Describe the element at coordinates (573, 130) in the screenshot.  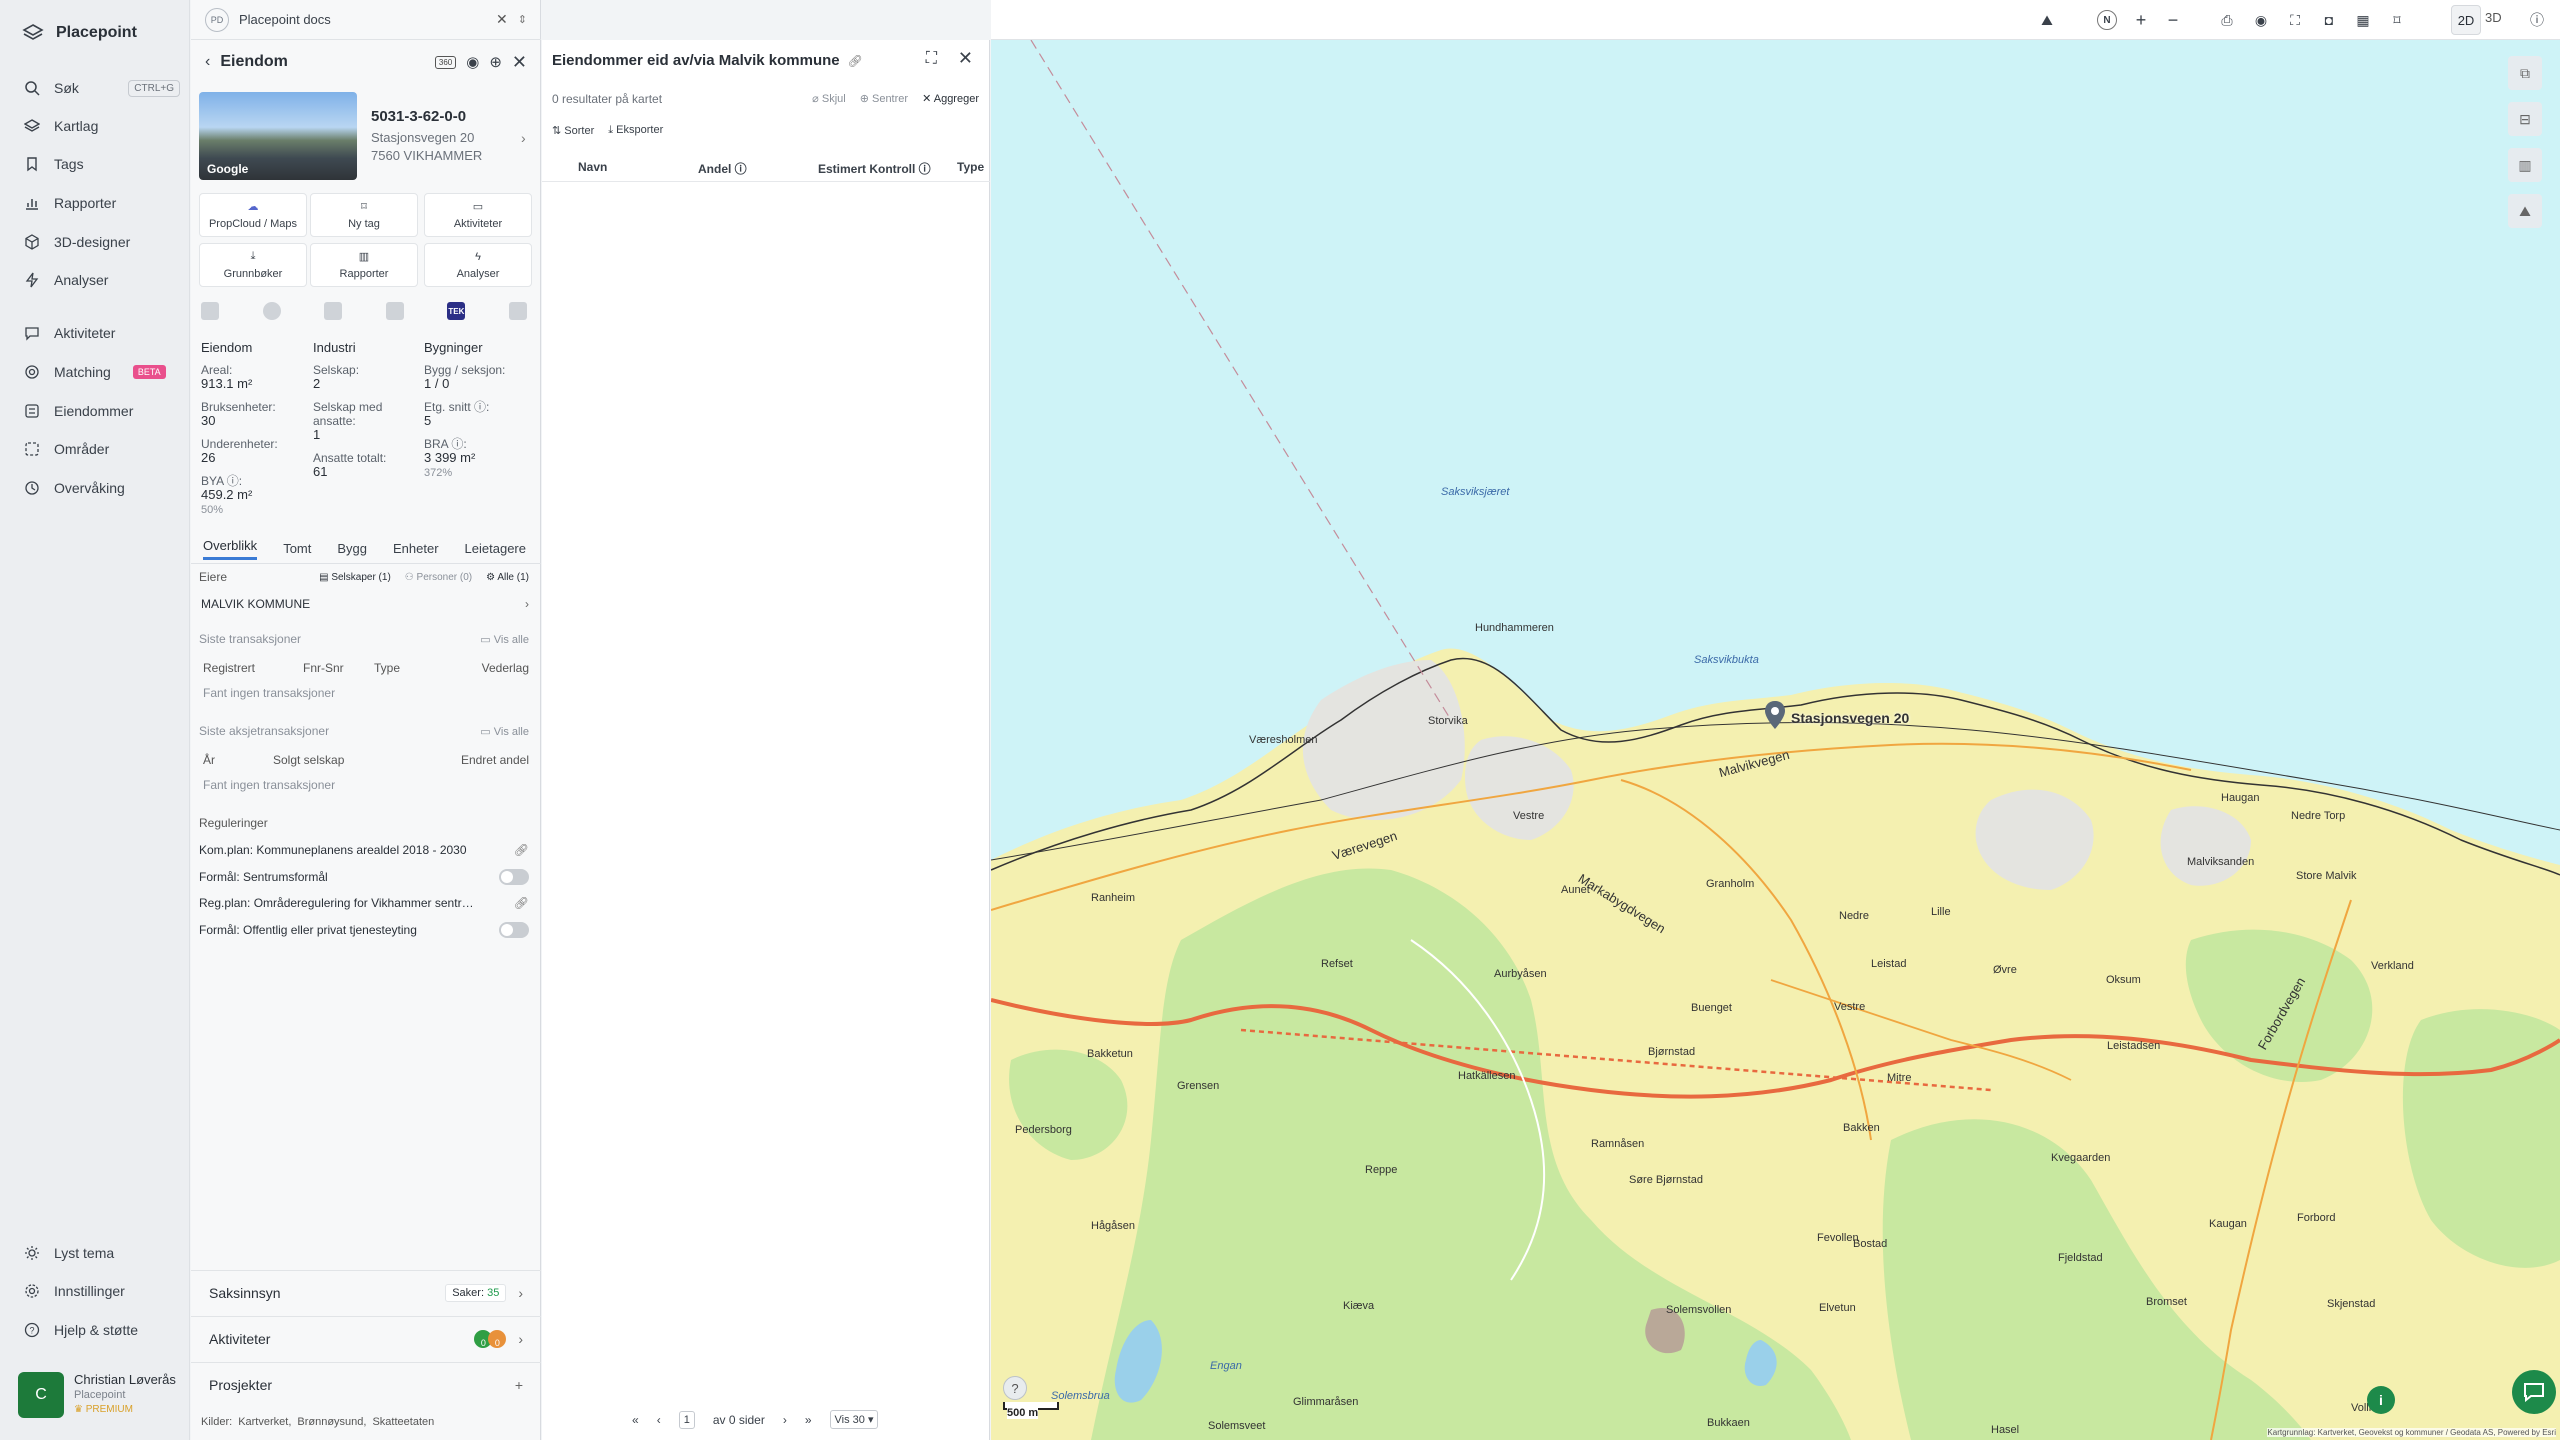
I see `sort-button: ⇅ Sorter` at that location.